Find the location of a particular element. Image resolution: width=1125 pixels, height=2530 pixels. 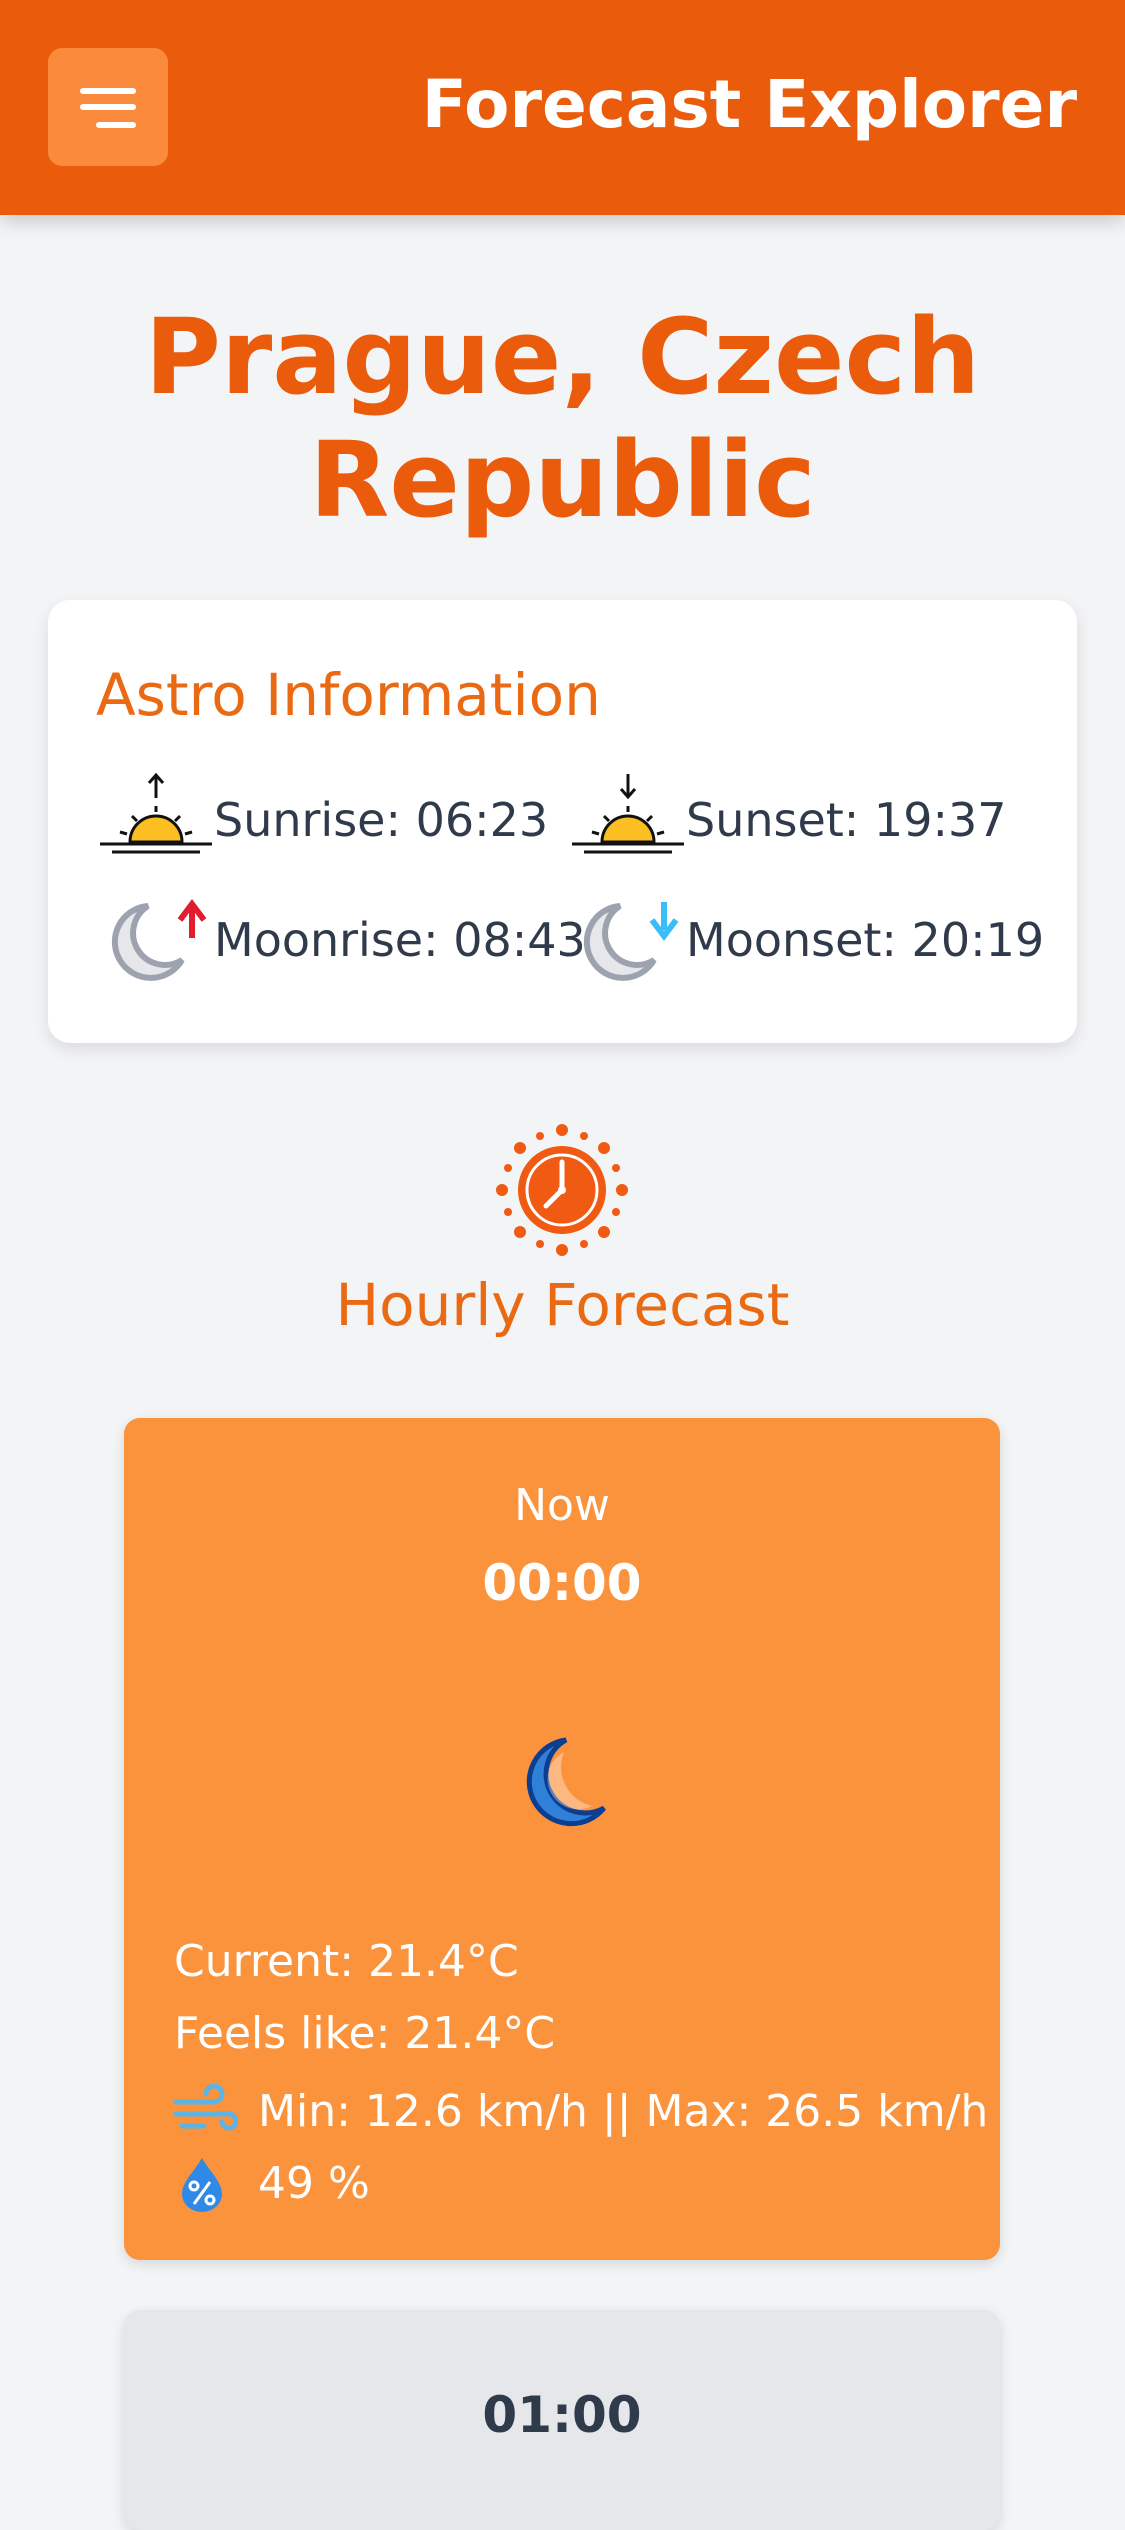

wind-text: Min: 12.6 km/h || Max: 26.5 km/h is located at coordinates (623, 2111).